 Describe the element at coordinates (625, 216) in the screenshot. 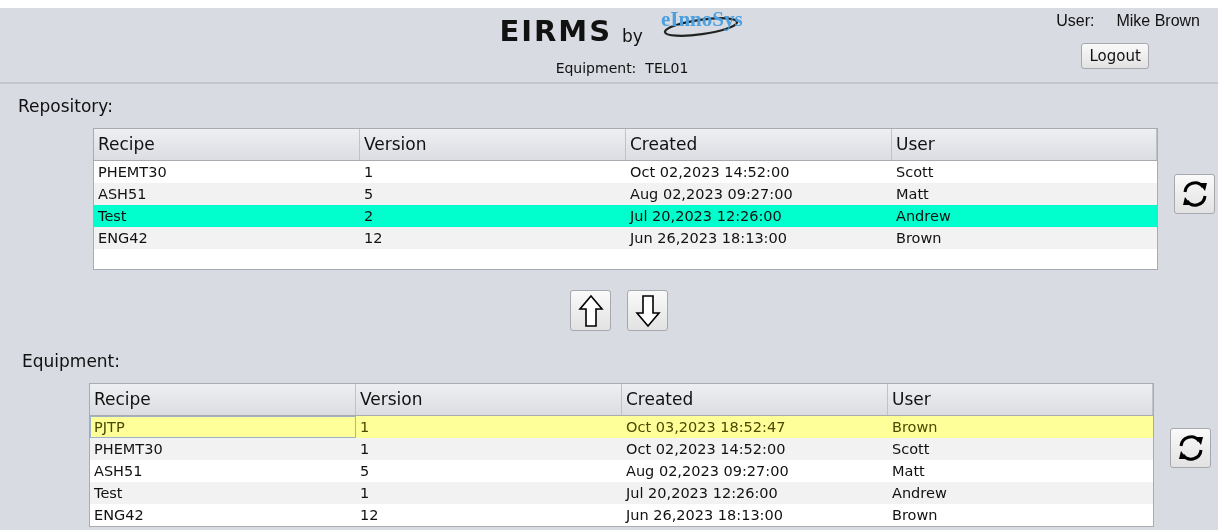

I see `table-row: Test 2 Jul 20,2023 12:26:00 Andrew` at that location.